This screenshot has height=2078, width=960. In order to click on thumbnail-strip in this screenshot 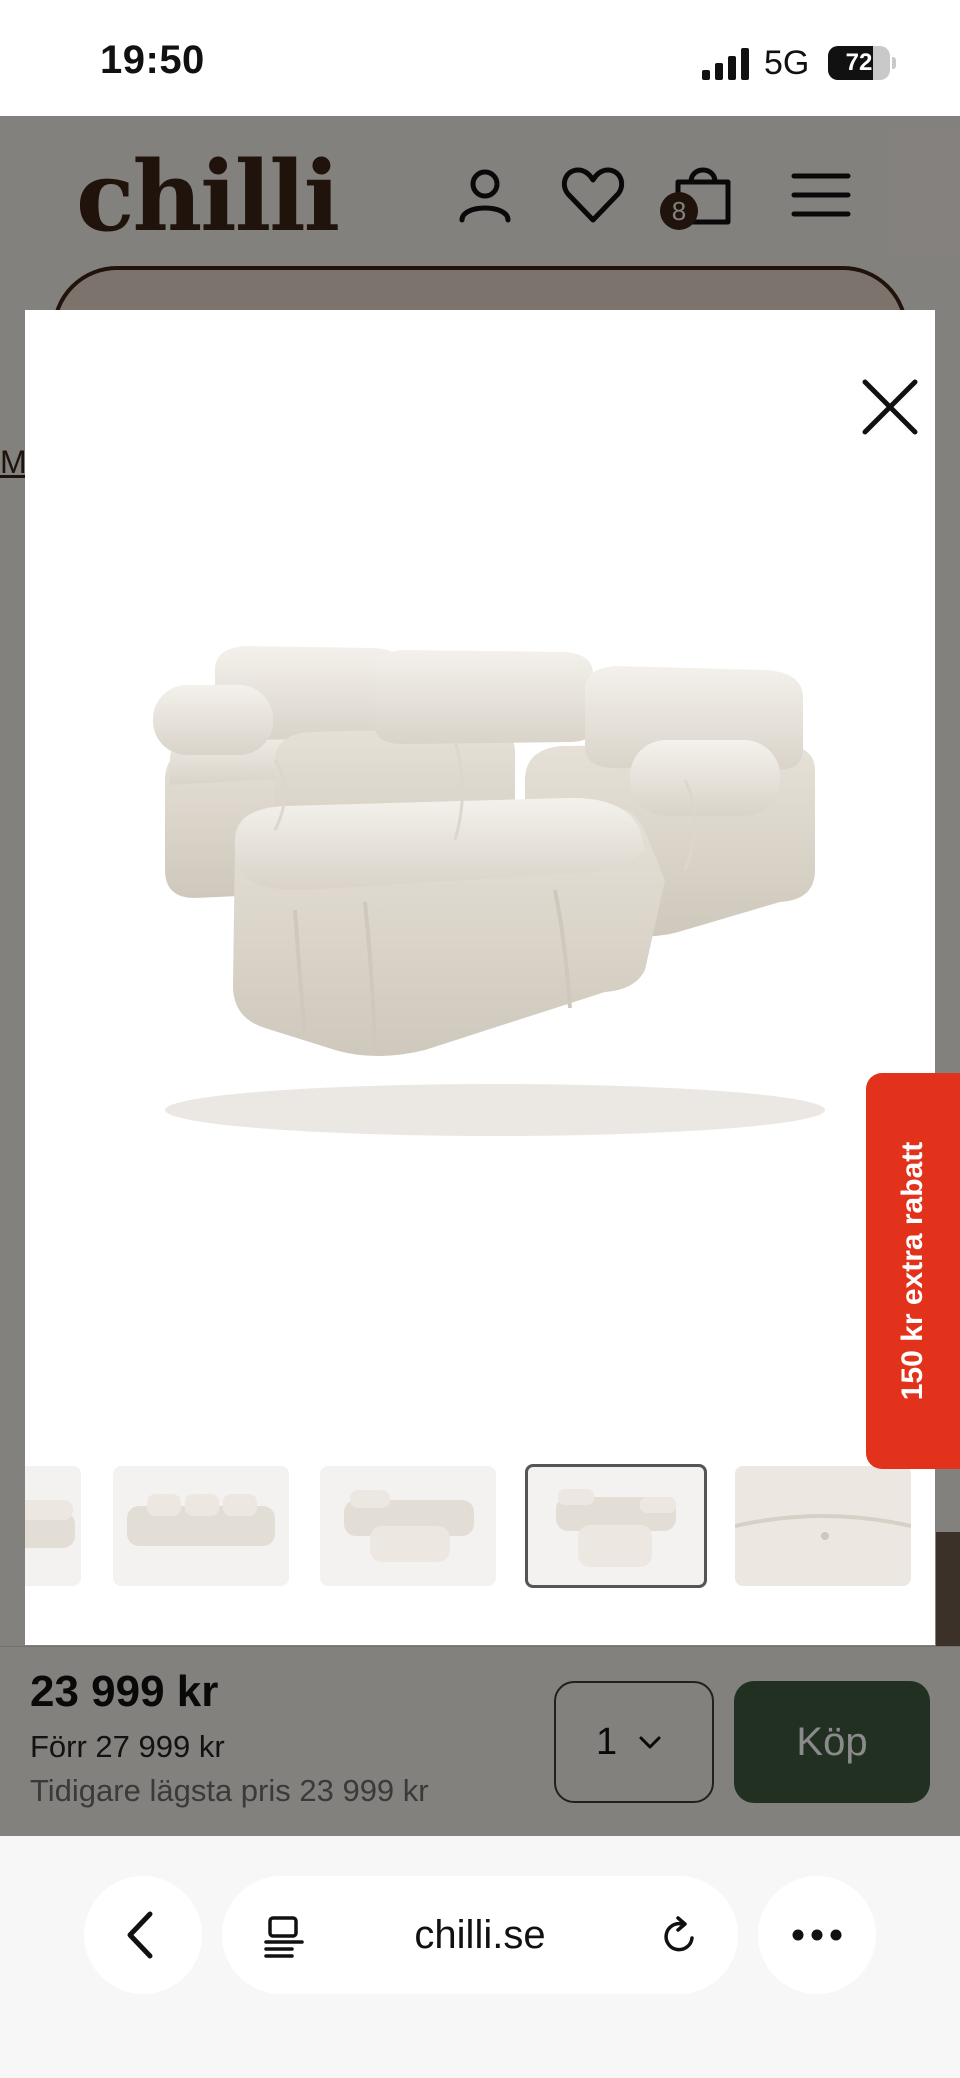, I will do `click(480, 1527)`.